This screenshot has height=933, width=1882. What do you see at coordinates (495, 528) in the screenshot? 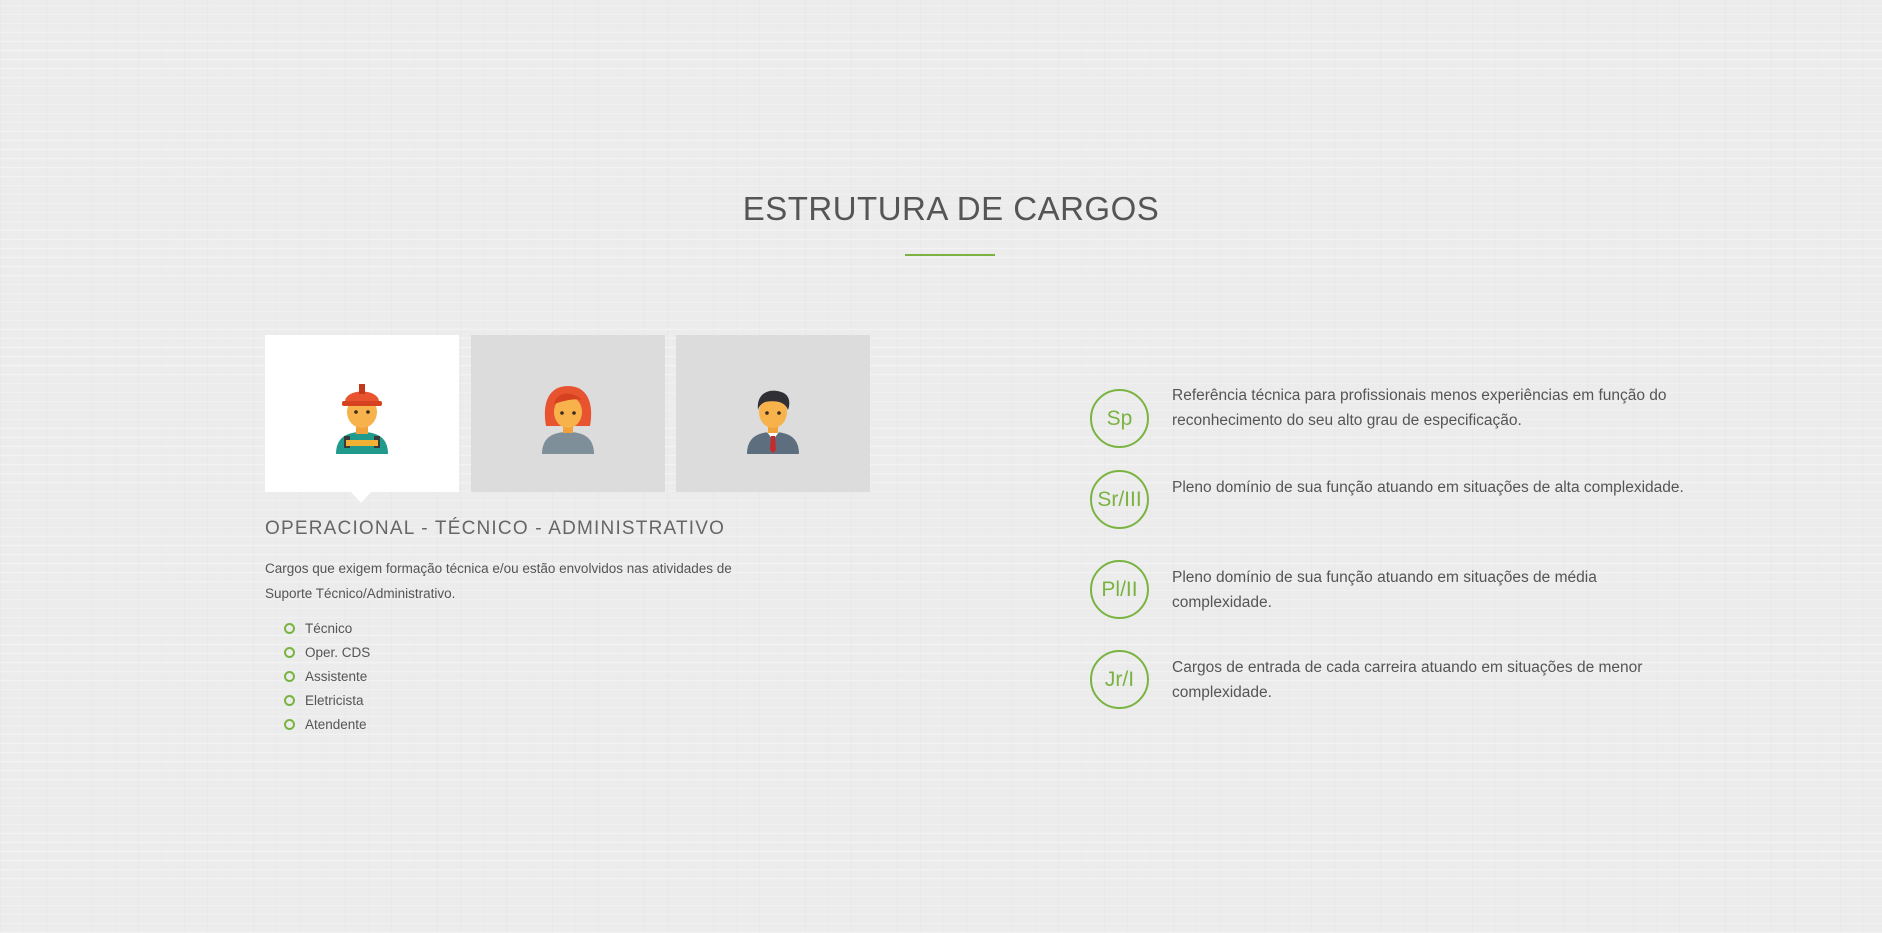
I see `panel-heading: OPERACIONAL - TÉCNICO - ADMINISTRATIVO` at bounding box center [495, 528].